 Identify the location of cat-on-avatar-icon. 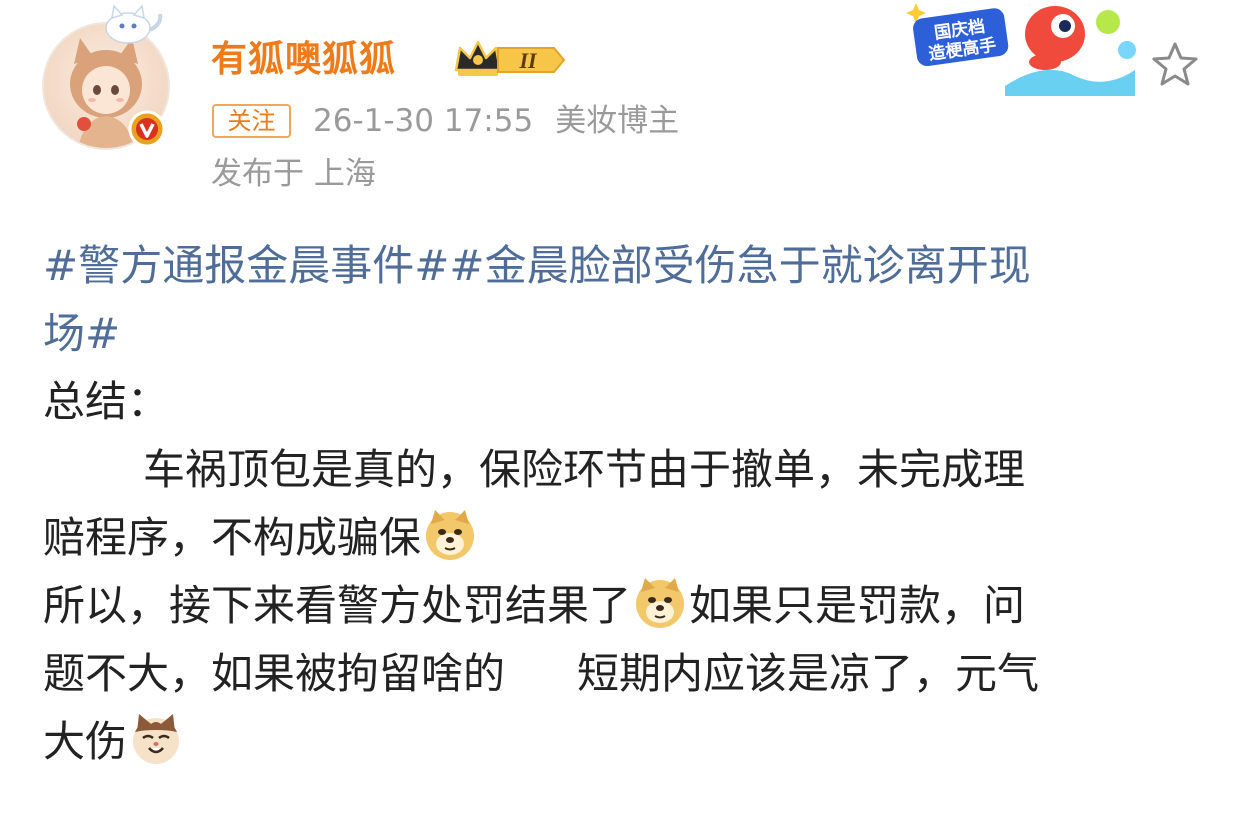
(133, 24).